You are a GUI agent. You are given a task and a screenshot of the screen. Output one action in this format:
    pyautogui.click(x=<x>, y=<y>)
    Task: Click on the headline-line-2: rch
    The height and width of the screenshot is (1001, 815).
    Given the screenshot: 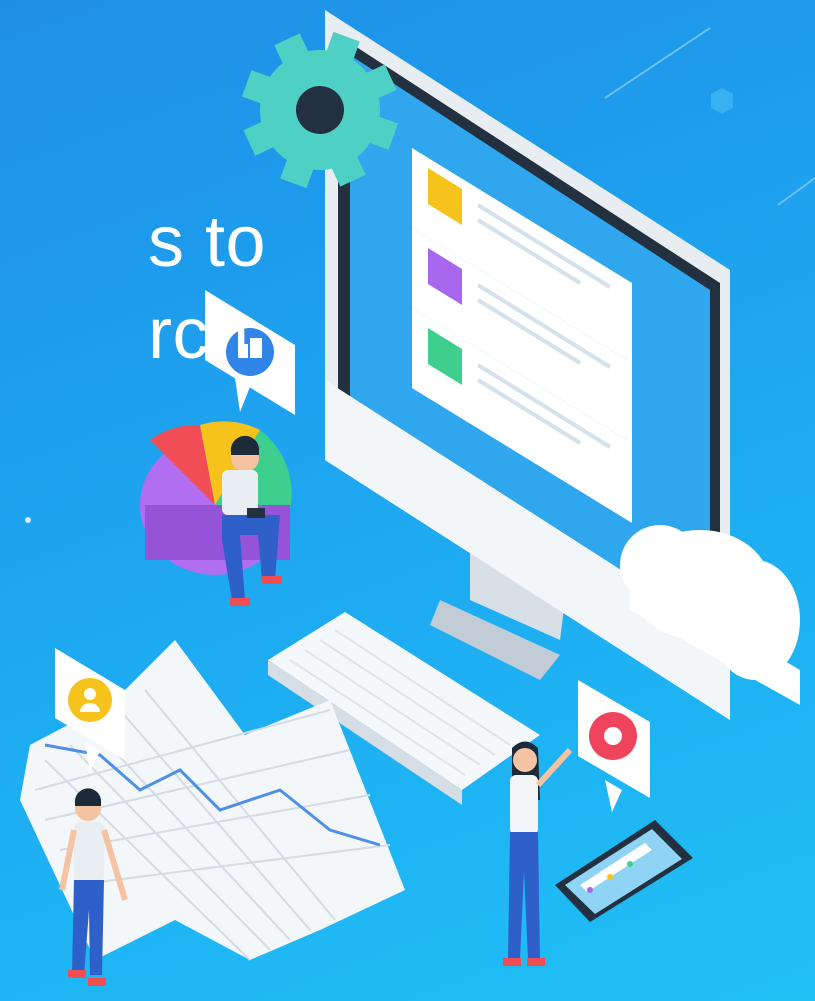 What is the action you would take?
    pyautogui.click(x=199, y=334)
    